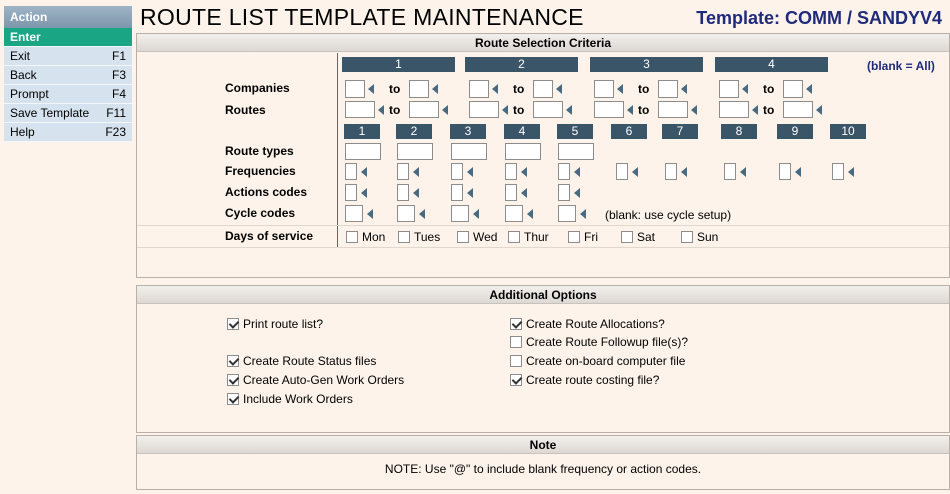  Describe the element at coordinates (68, 37) in the screenshot. I see `sidebar-item-enter: Enter` at that location.